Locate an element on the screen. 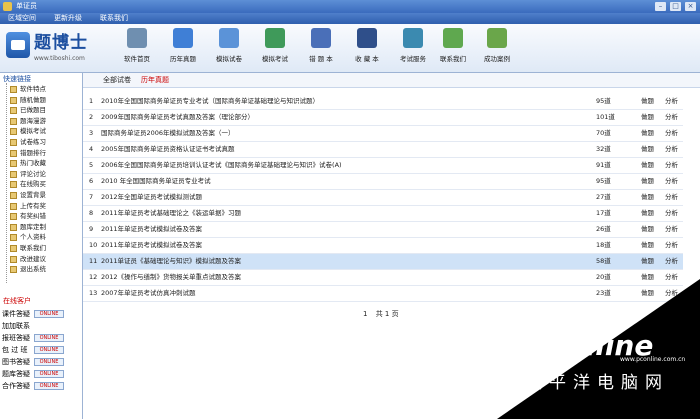 This screenshot has height=419, width=700. pager: 1 共 1 页 is located at coordinates (384, 314).